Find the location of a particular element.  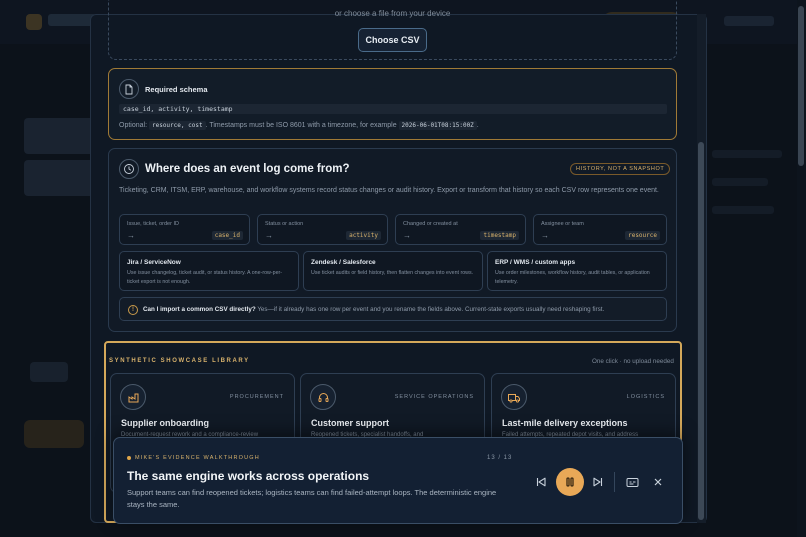

schema-period: . is located at coordinates (477, 125).